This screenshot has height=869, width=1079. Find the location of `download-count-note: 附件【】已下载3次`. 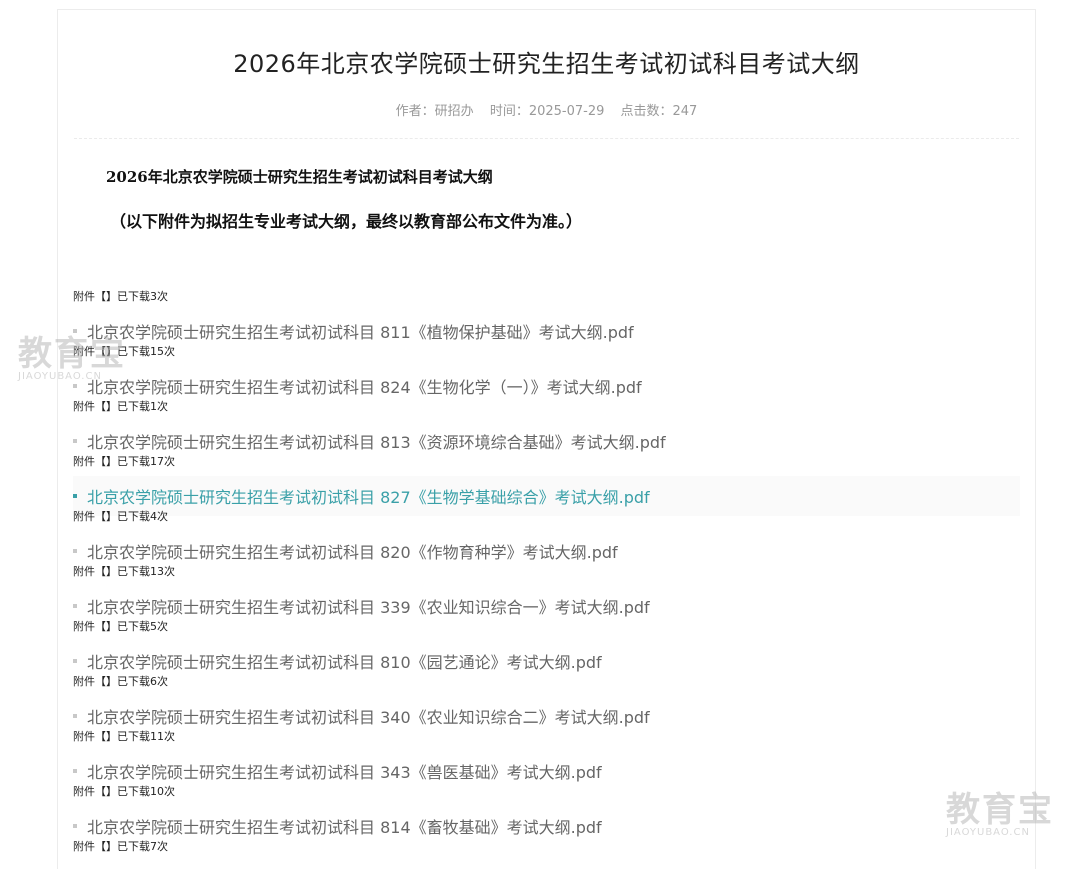

download-count-note: 附件【】已下载3次 is located at coordinates (120, 296).